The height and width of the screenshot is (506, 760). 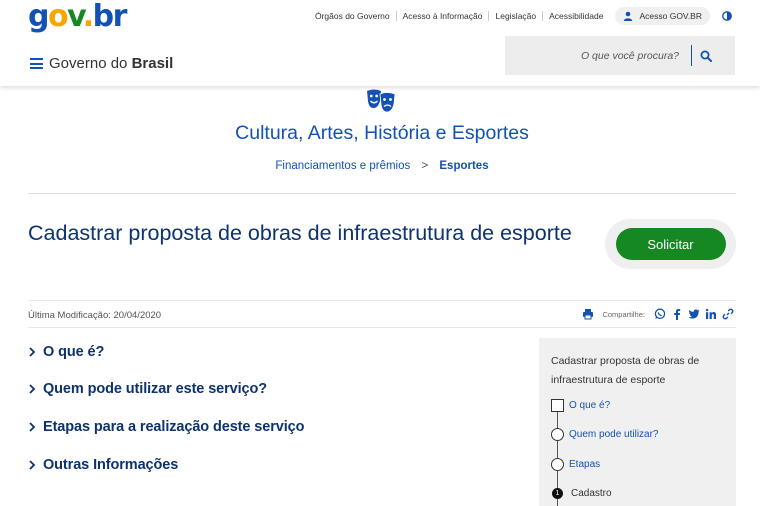 I want to click on cta-container: Solicitar, so click(x=670, y=244).